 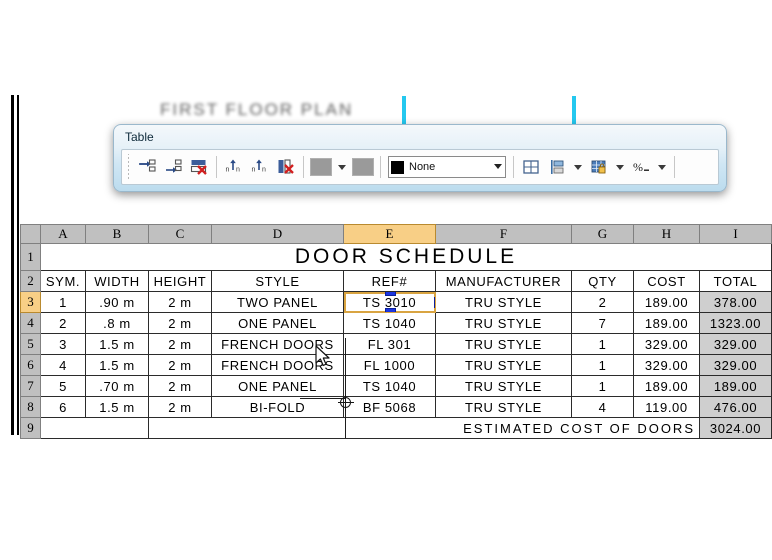 What do you see at coordinates (389, 407) in the screenshot?
I see `cell-e8: BF 5068` at bounding box center [389, 407].